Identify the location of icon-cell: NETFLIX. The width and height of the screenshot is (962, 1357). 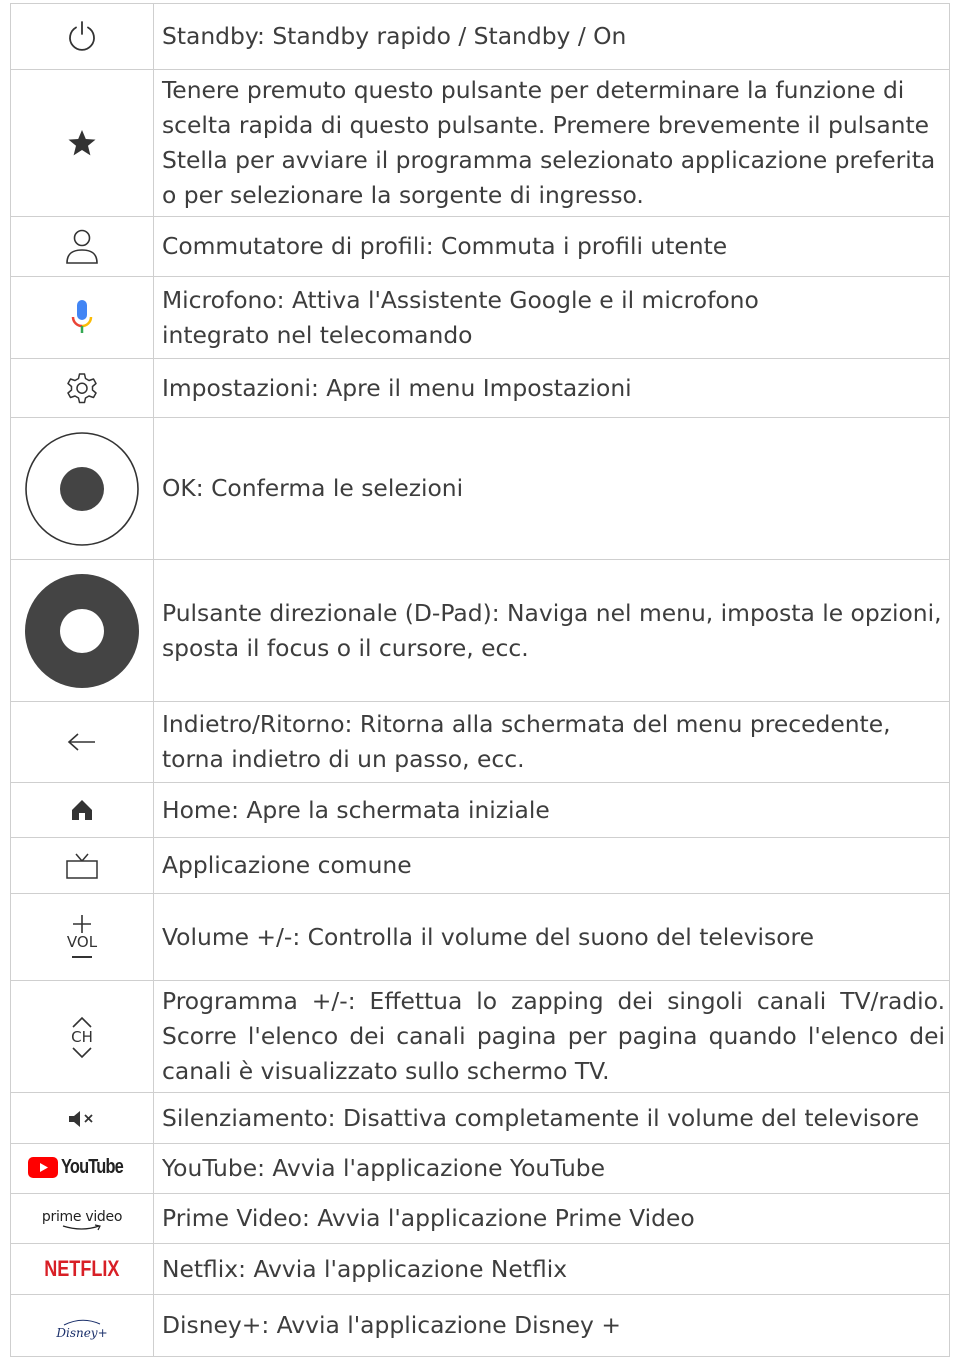
(82, 1269).